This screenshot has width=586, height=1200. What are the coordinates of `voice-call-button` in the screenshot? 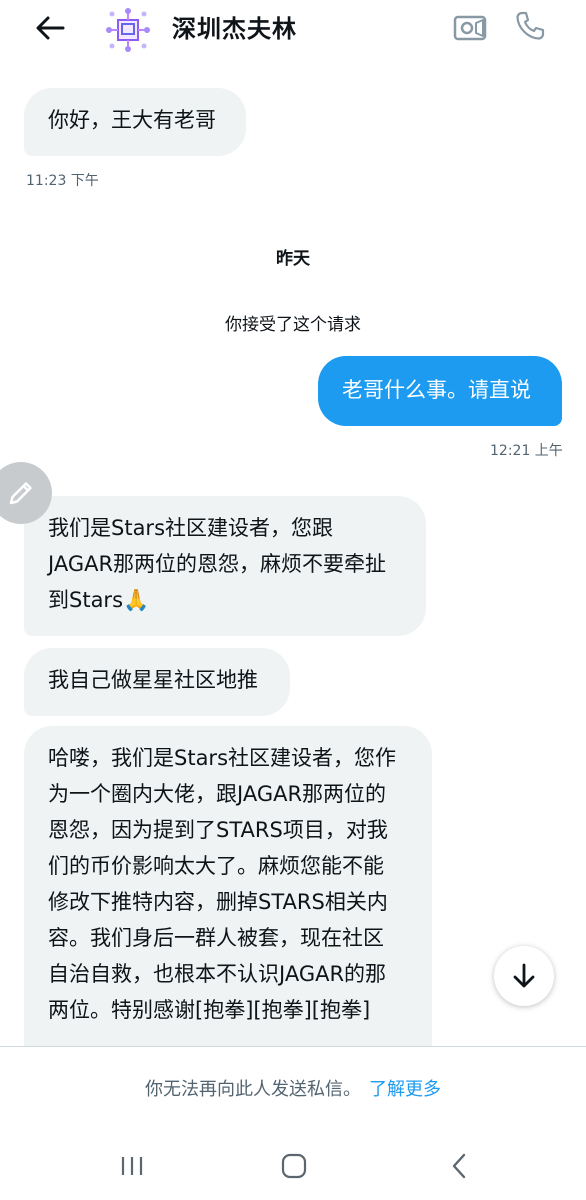 It's located at (530, 26).